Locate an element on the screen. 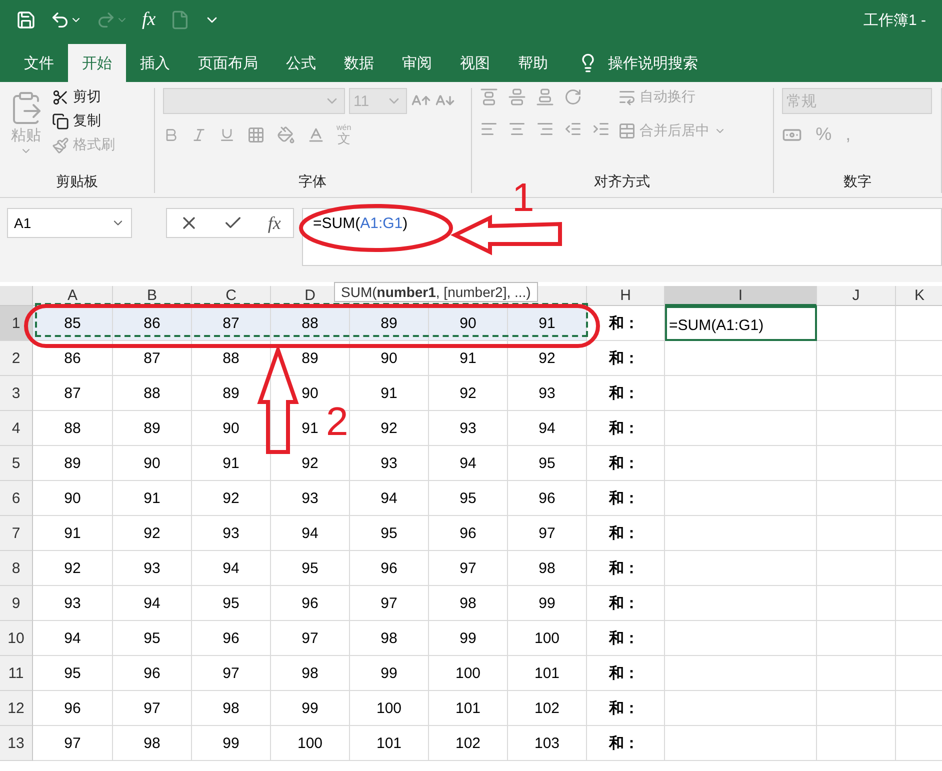  row-header: 12 is located at coordinates (16, 708).